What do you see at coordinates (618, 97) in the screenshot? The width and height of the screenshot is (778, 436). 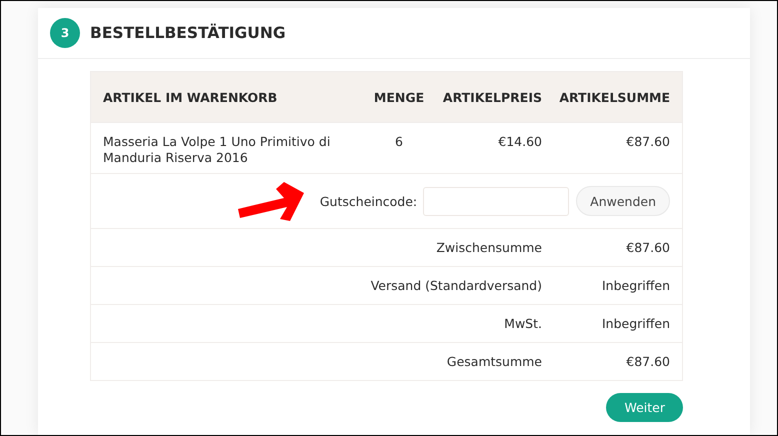 I see `column-header: ARTIKELSUMME` at bounding box center [618, 97].